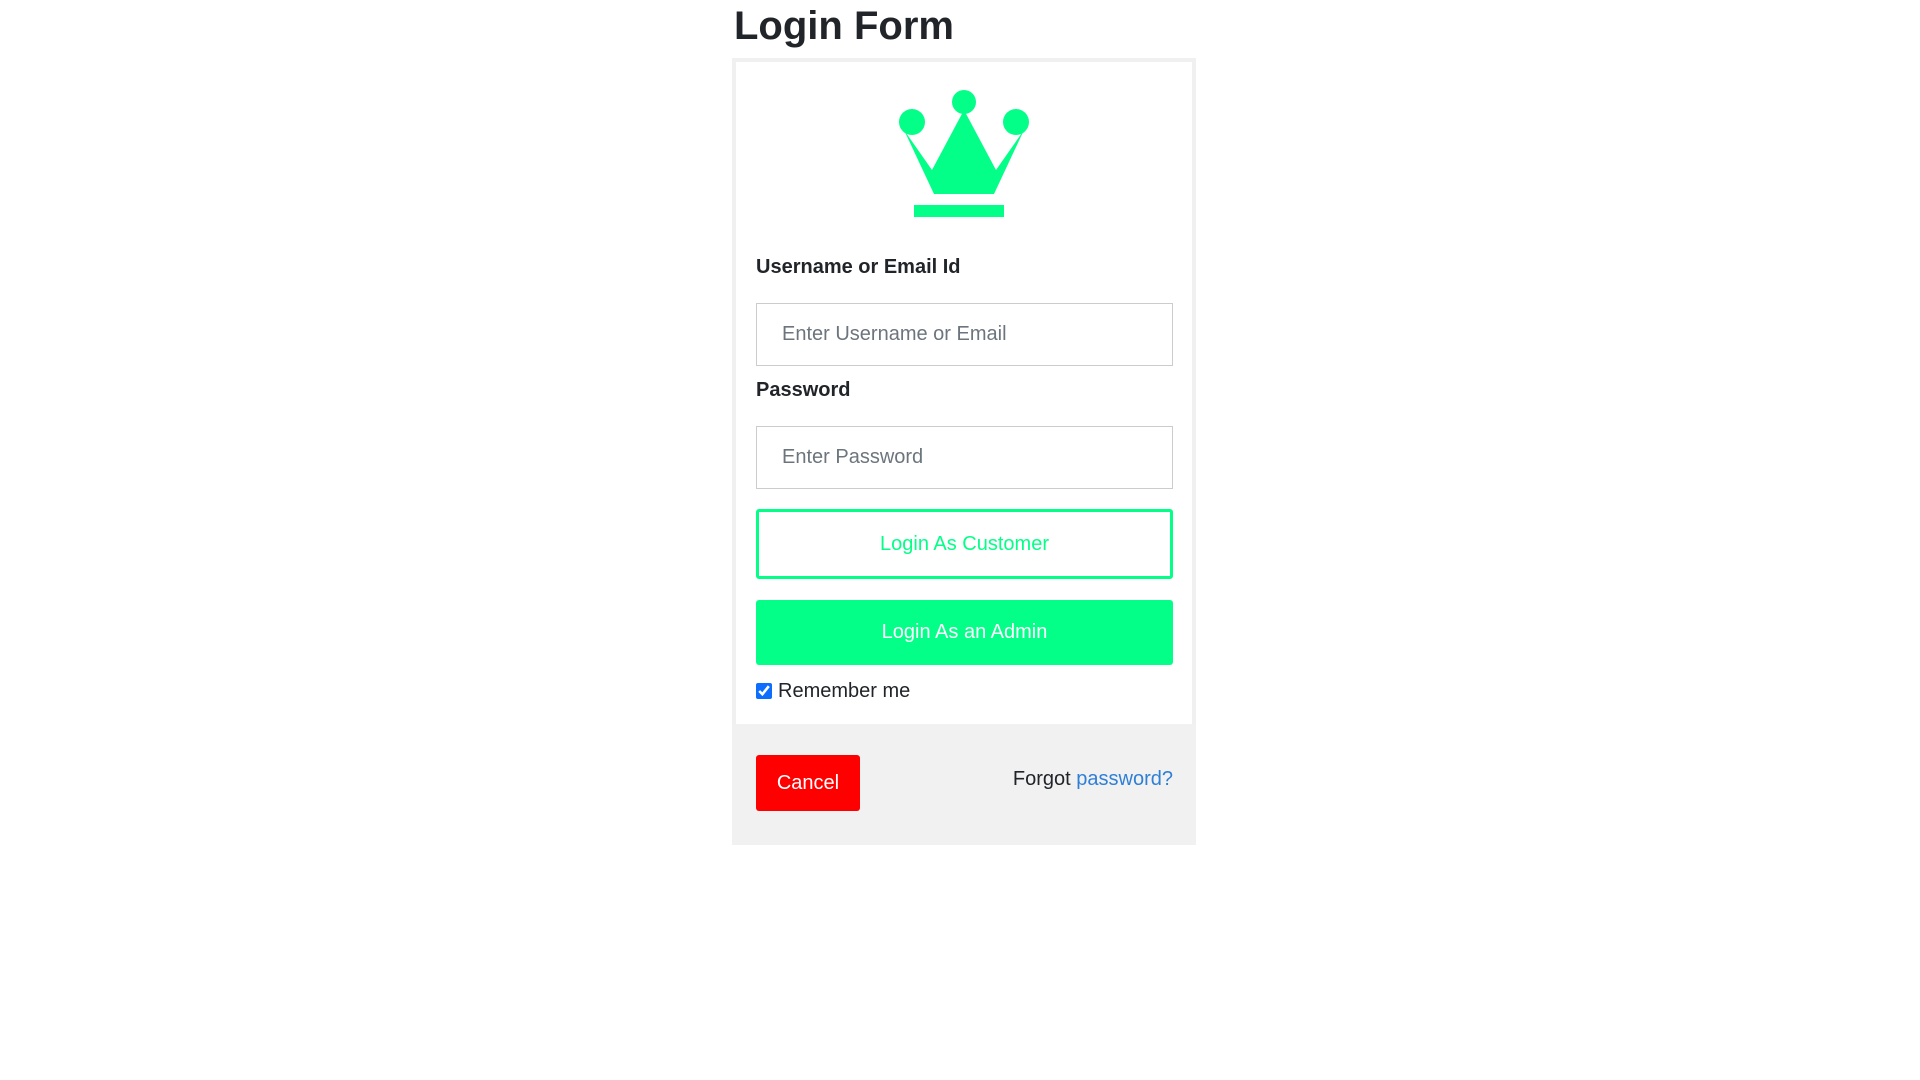 The image size is (1920, 1080). What do you see at coordinates (964, 153) in the screenshot?
I see `crown-icon` at bounding box center [964, 153].